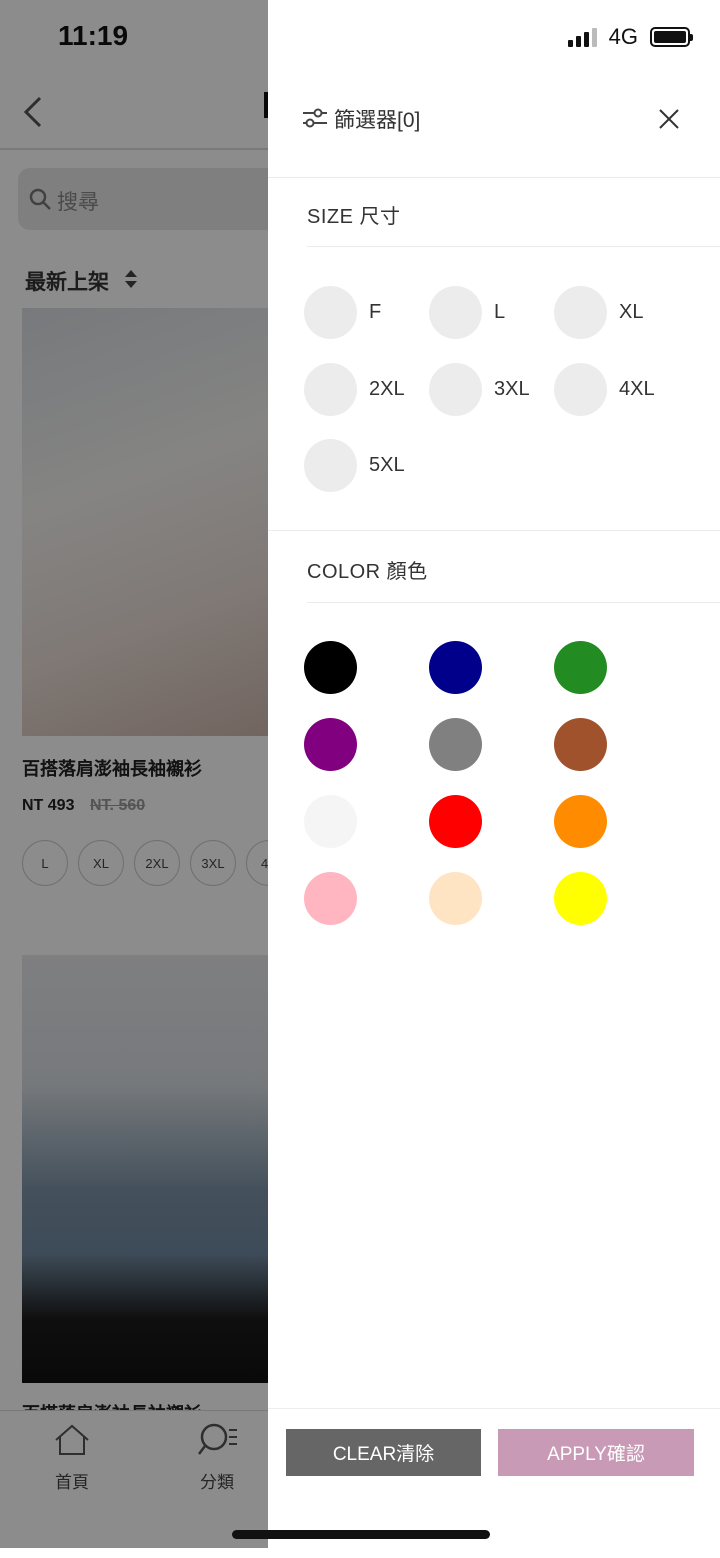 The image size is (720, 1558). I want to click on color-section-divider, so click(513, 602).